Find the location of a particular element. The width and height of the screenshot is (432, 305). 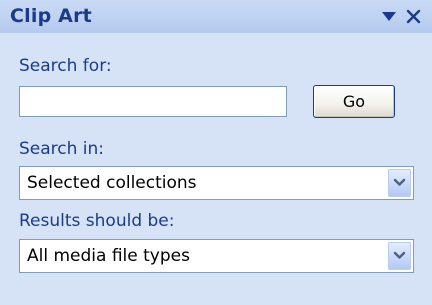

search-in-dropdown: Selected collections is located at coordinates (216, 183).